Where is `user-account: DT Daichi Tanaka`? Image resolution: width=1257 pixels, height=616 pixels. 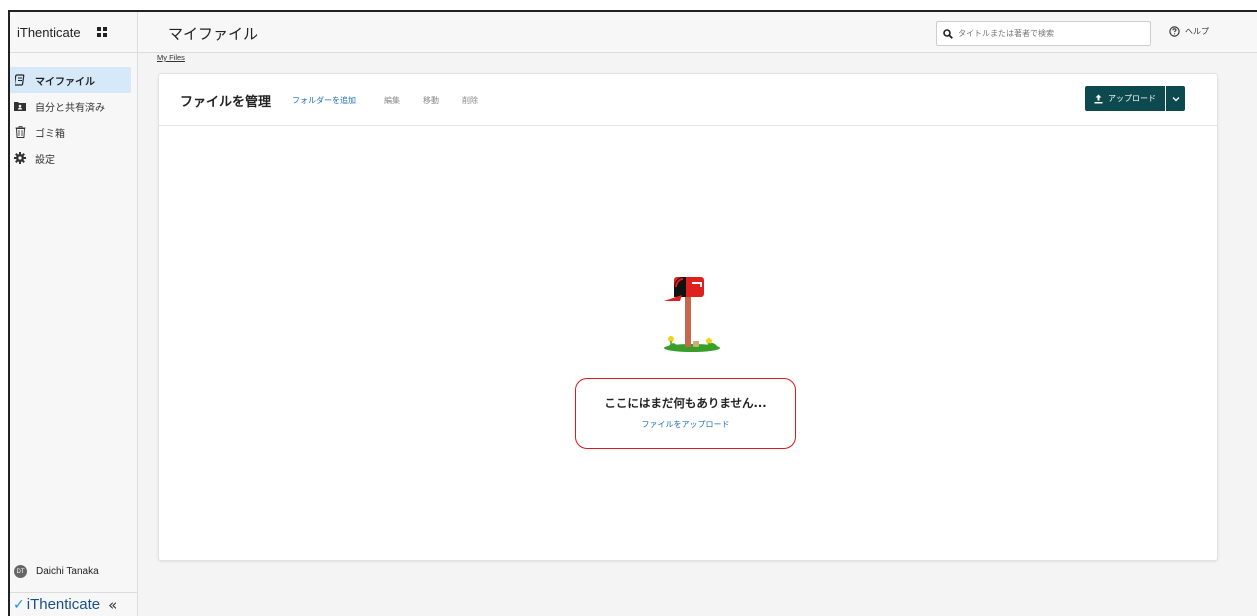 user-account: DT Daichi Tanaka is located at coordinates (56, 571).